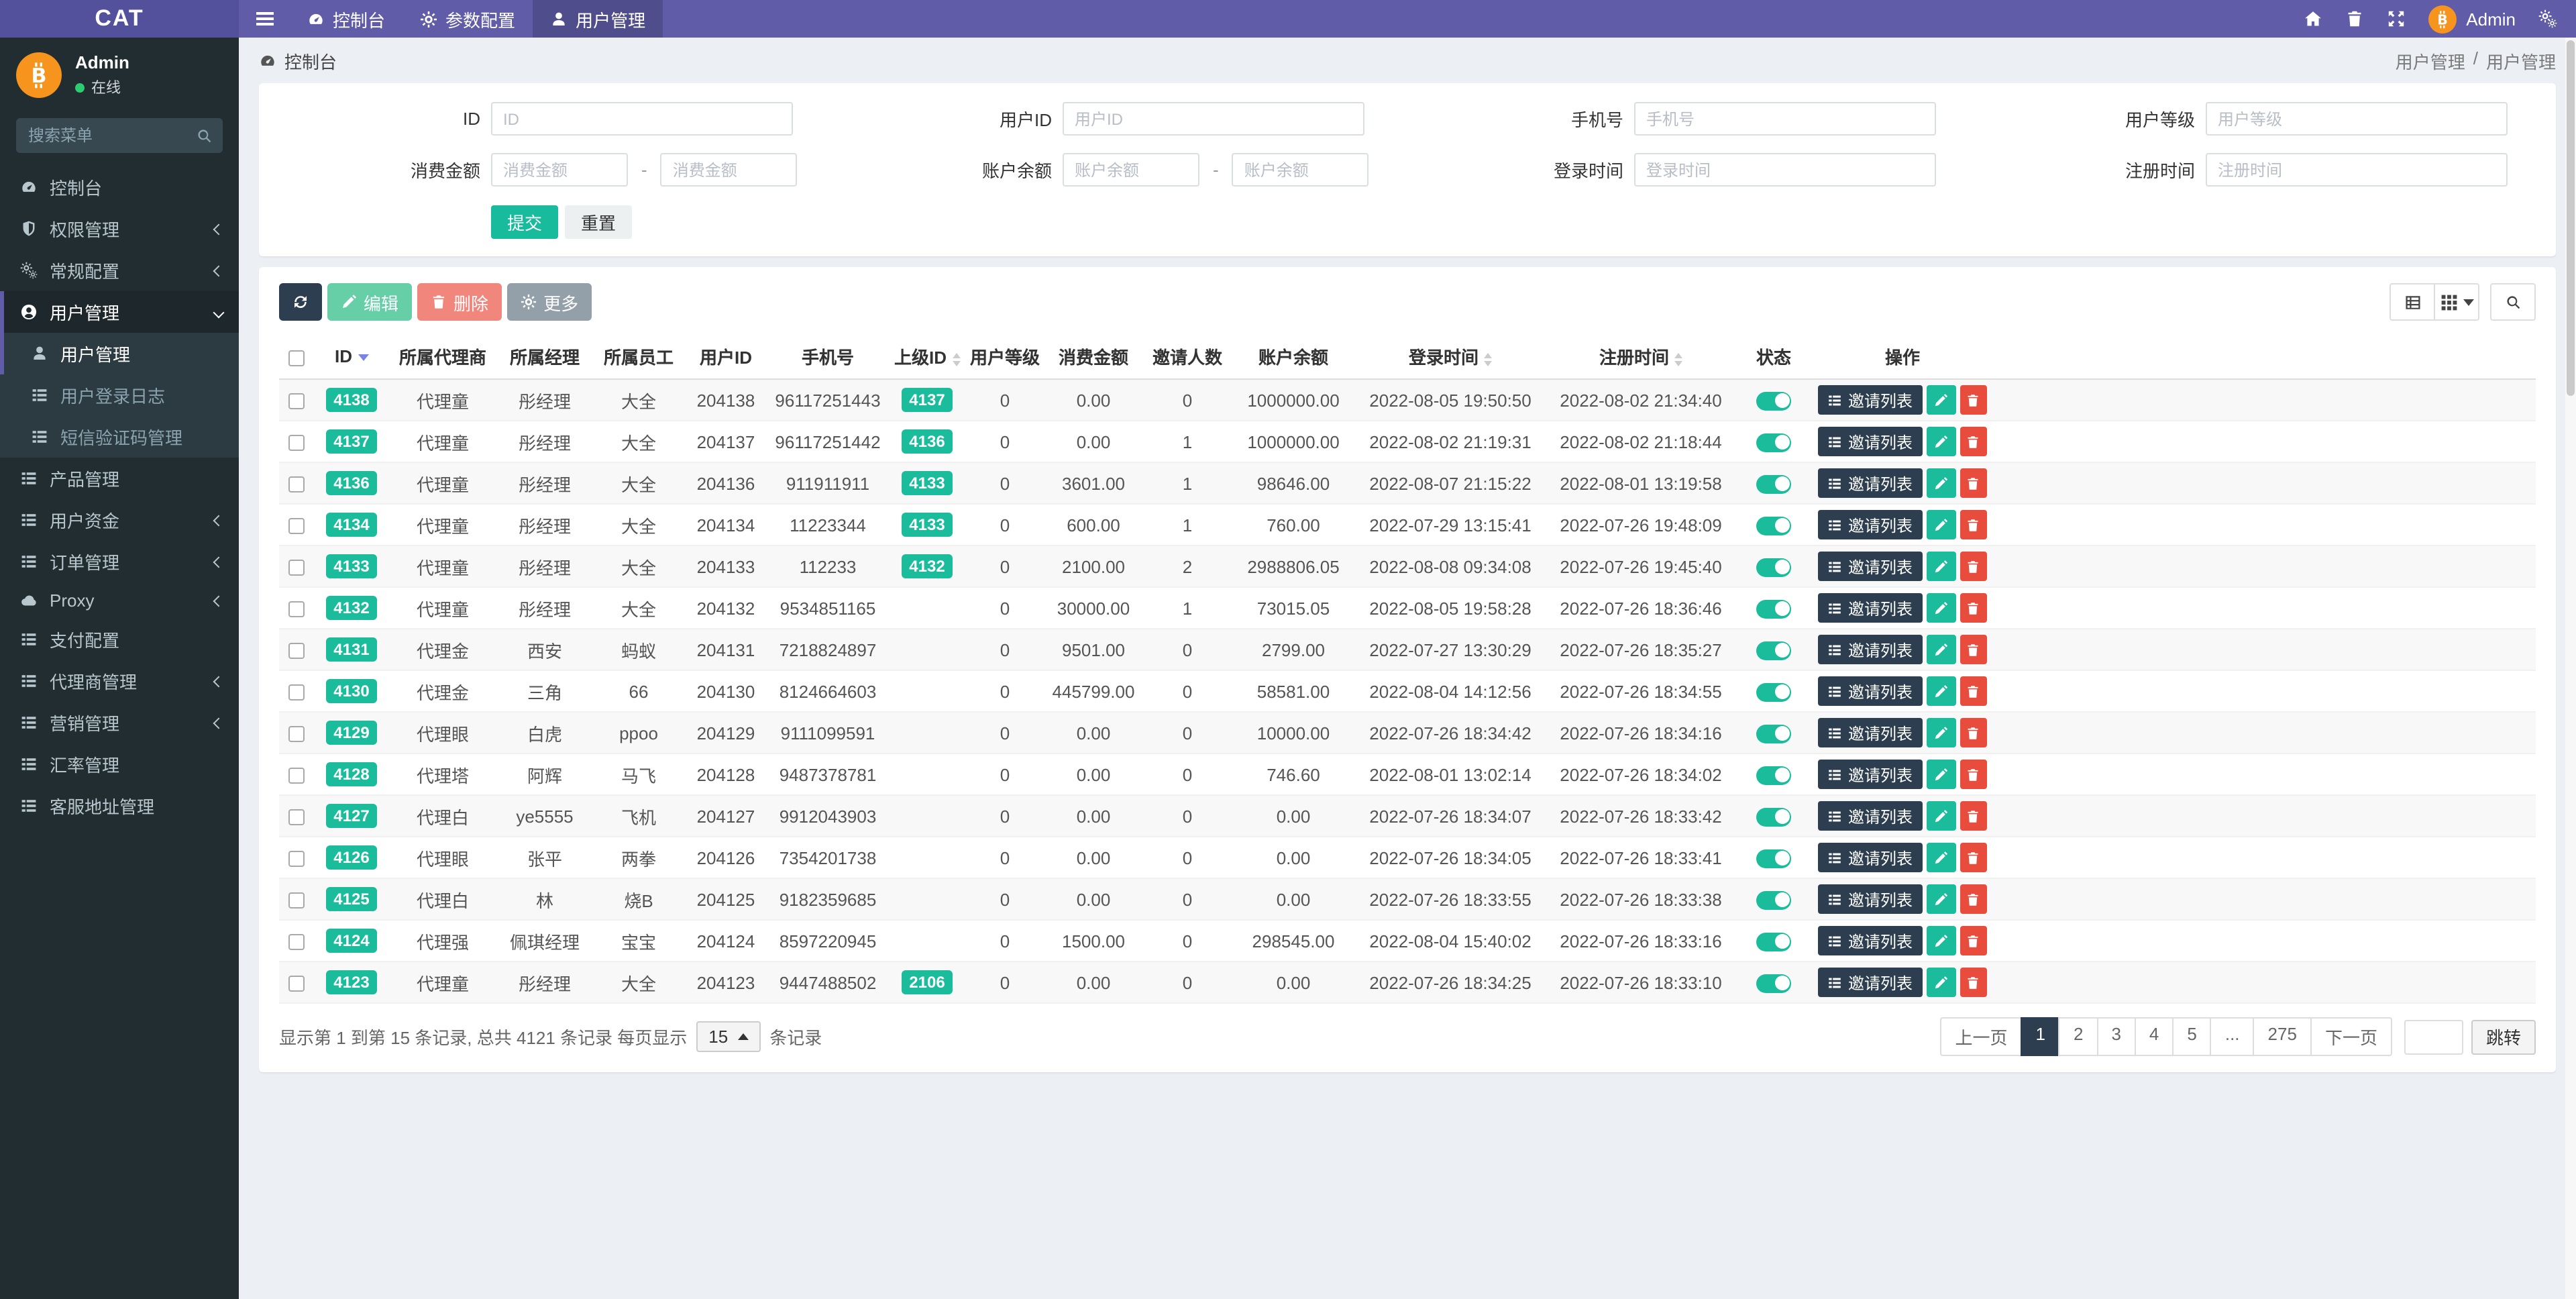 The width and height of the screenshot is (2576, 1299). Describe the element at coordinates (2456, 302) in the screenshot. I see `columns-button` at that location.